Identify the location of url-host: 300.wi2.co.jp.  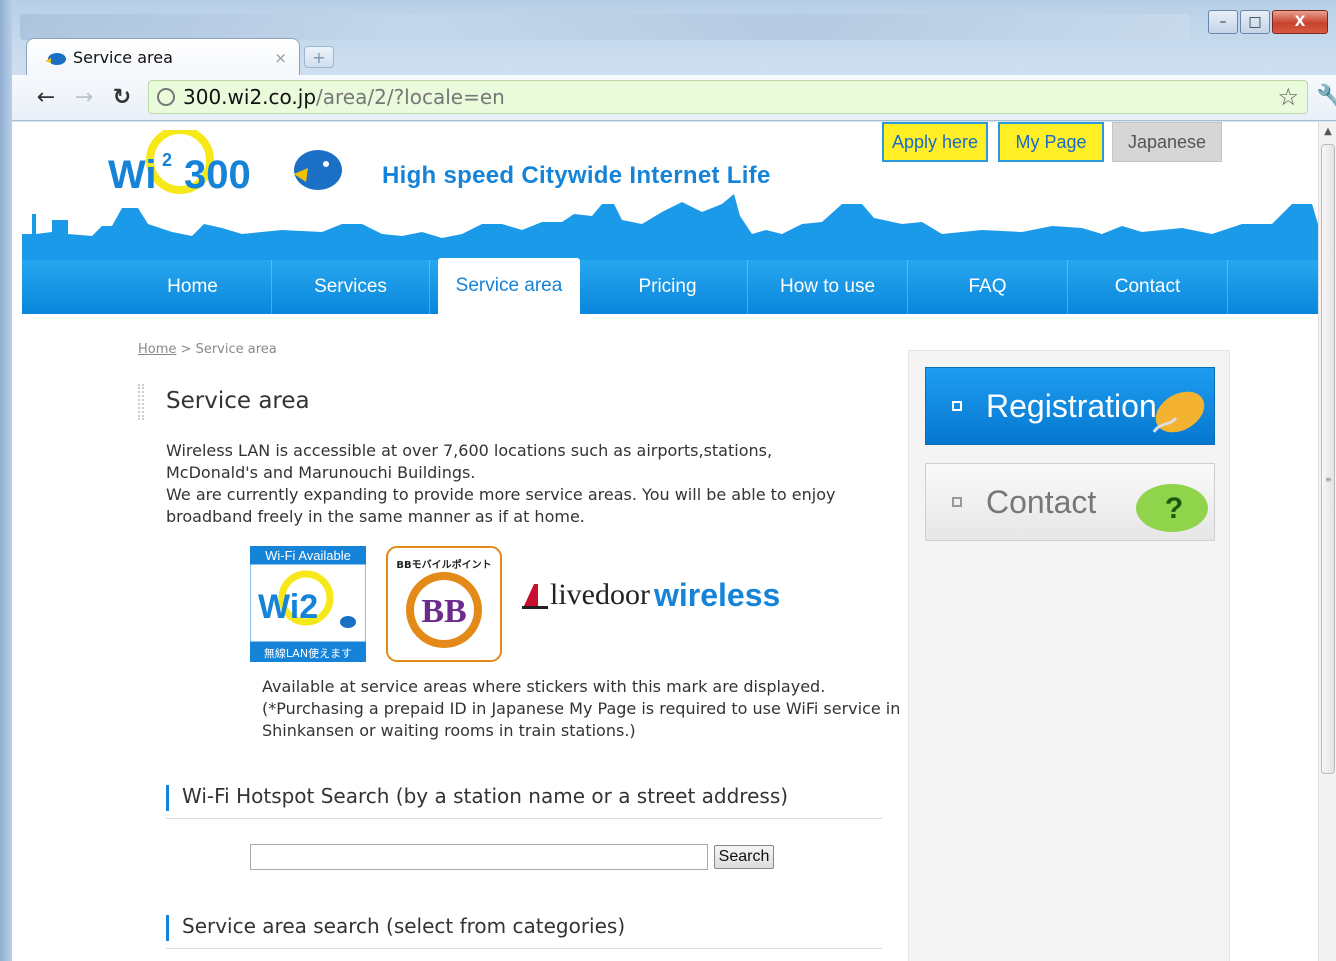
(250, 97).